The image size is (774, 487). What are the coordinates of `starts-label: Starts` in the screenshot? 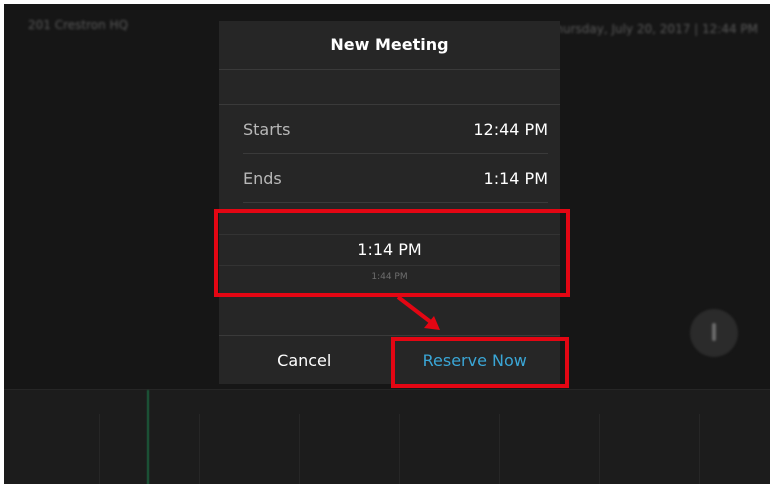 It's located at (267, 129).